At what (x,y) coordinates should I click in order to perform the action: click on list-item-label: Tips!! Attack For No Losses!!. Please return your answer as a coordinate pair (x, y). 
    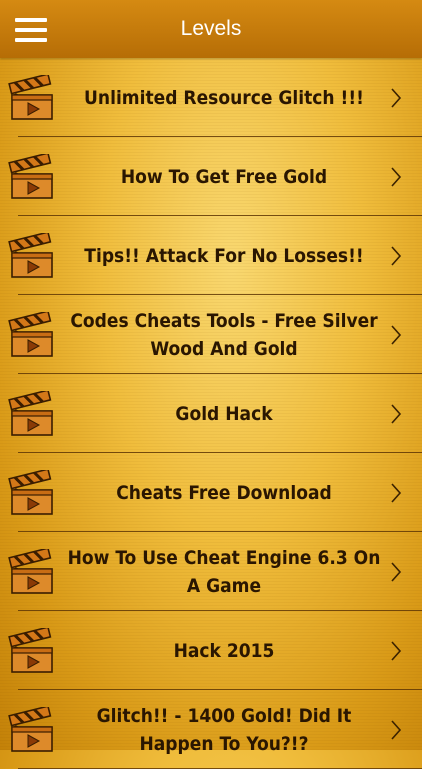
    Looking at the image, I should click on (224, 255).